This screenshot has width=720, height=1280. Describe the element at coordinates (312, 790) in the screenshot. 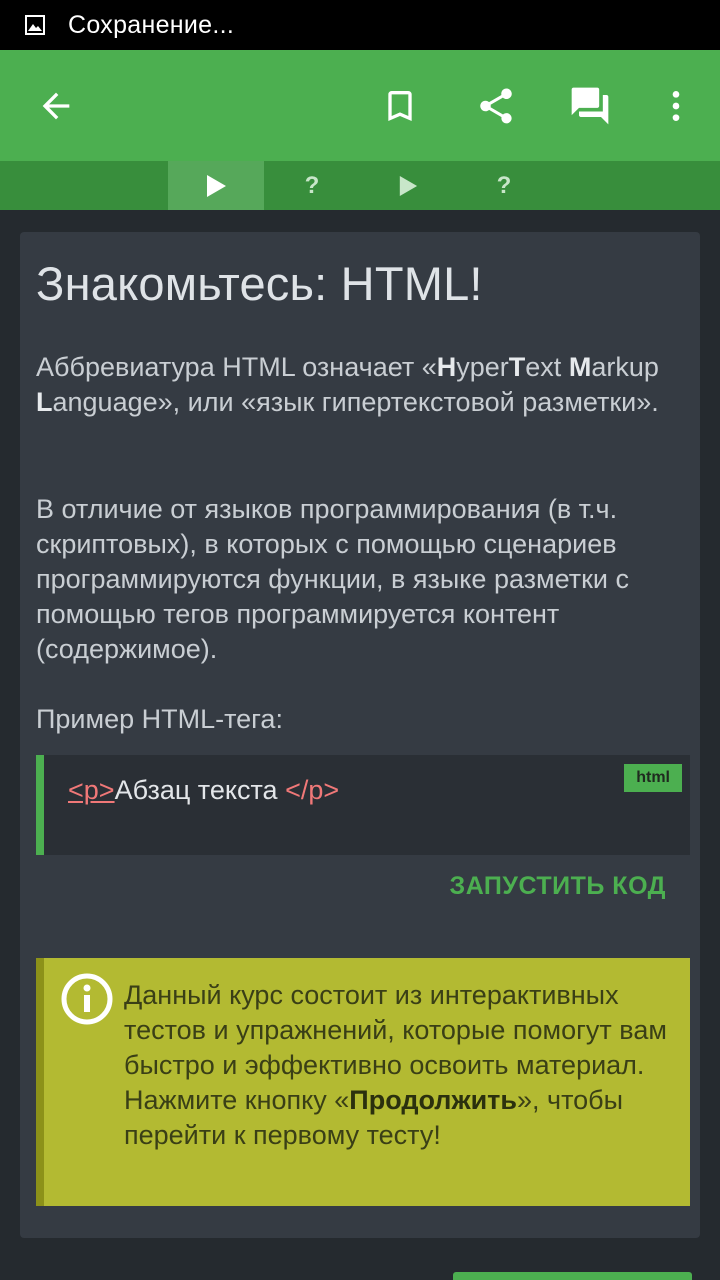

I see `code-close-tag: </p>` at that location.